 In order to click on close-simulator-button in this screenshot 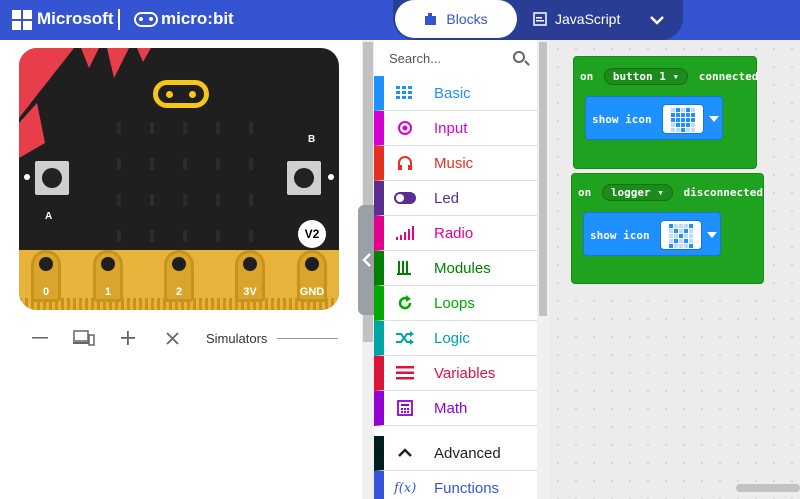, I will do `click(172, 338)`.